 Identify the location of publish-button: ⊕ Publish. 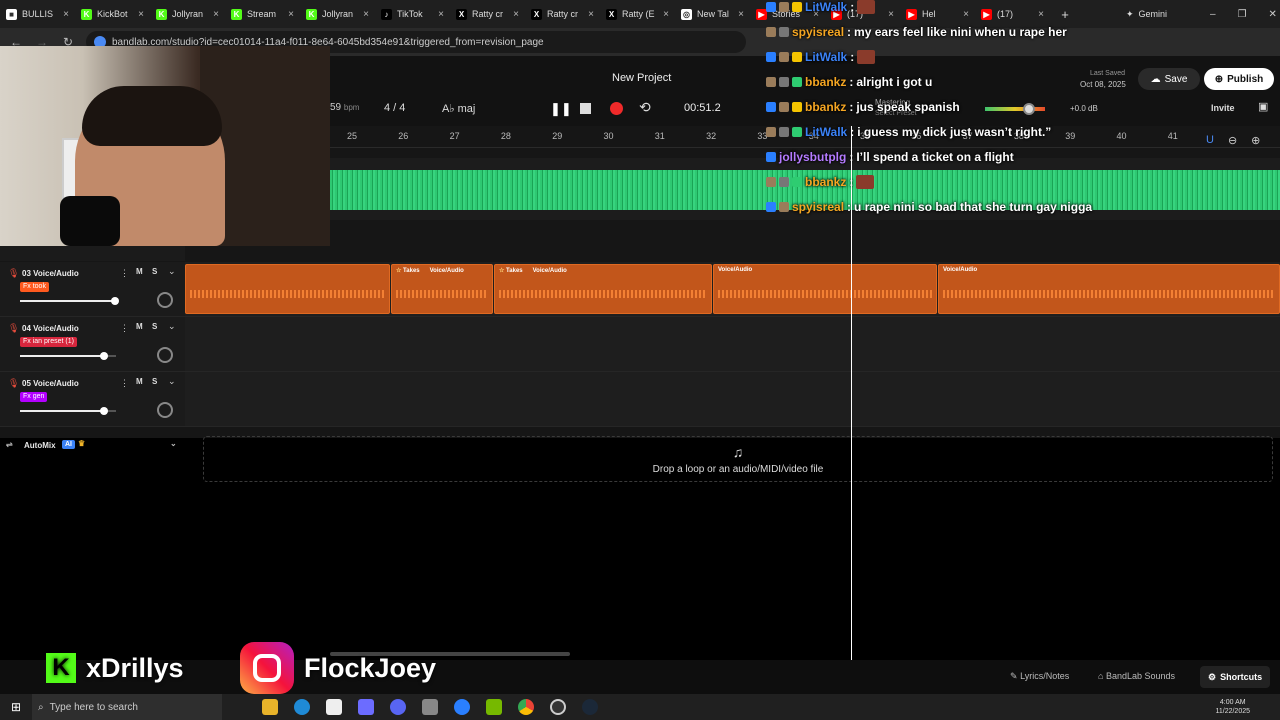
(1239, 79).